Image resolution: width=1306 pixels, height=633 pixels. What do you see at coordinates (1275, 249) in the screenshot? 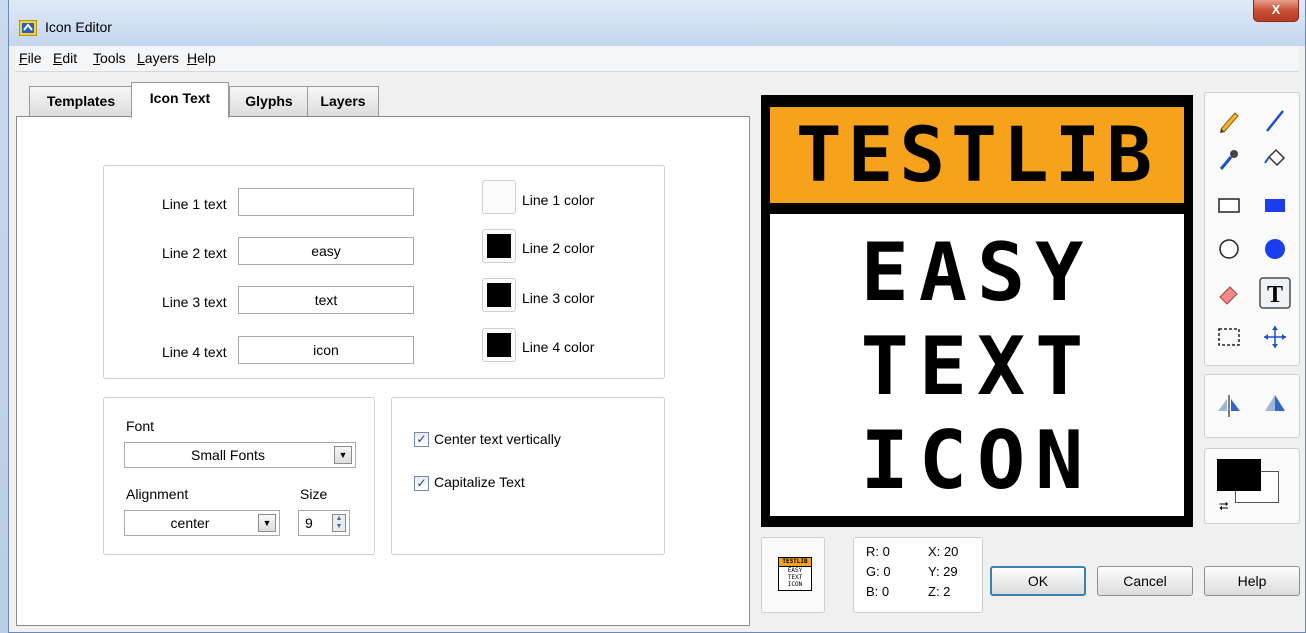
I see `filled-ellipse-icon` at bounding box center [1275, 249].